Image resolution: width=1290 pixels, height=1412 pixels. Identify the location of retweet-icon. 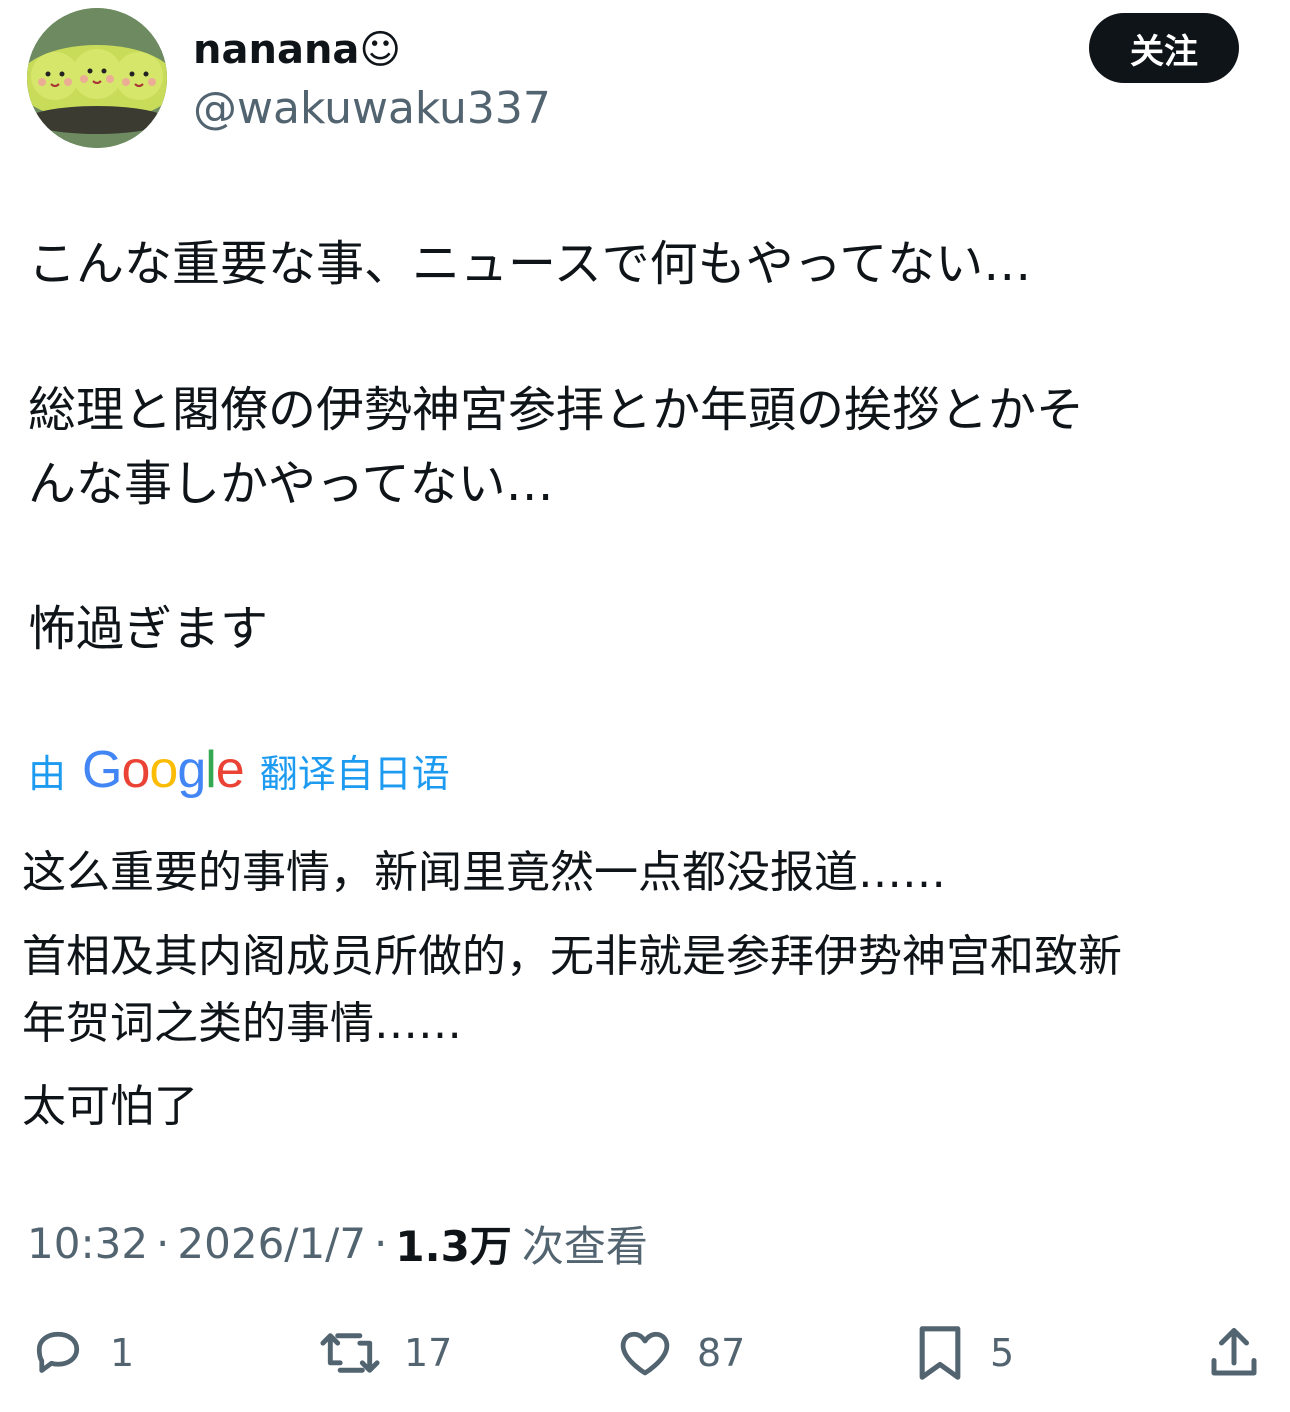
(350, 1353).